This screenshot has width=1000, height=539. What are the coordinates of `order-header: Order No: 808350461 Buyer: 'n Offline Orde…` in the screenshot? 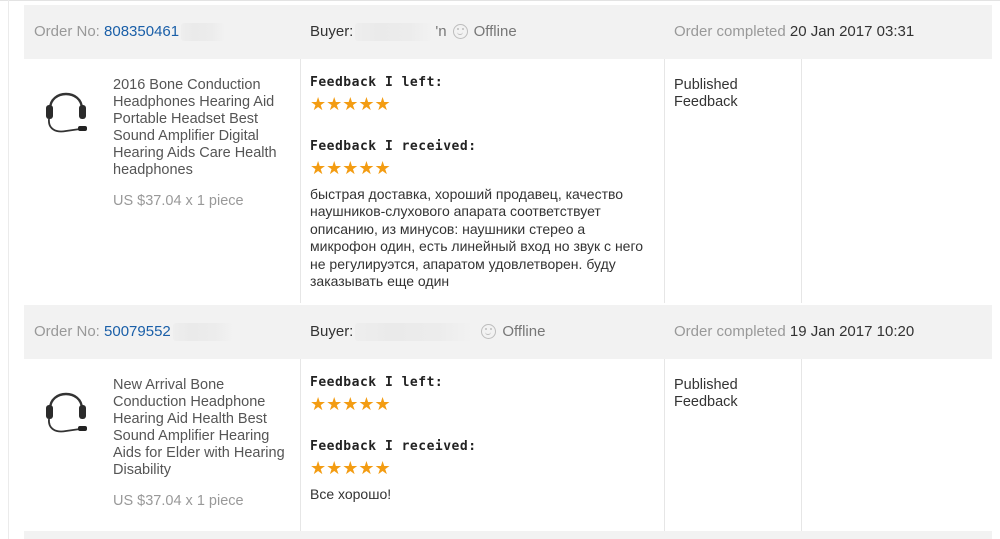 It's located at (508, 32).